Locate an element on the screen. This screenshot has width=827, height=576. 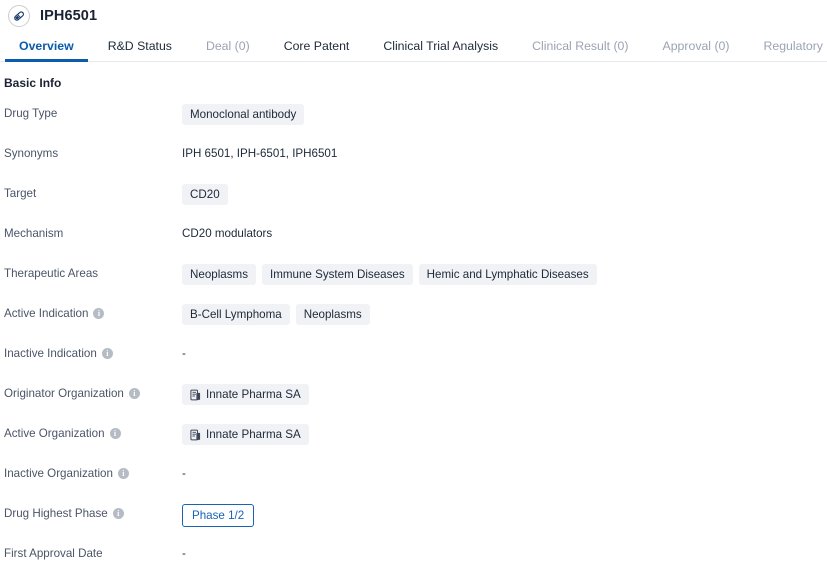
row-label-inactive-organization: Inactive Organization i is located at coordinates (91, 472).